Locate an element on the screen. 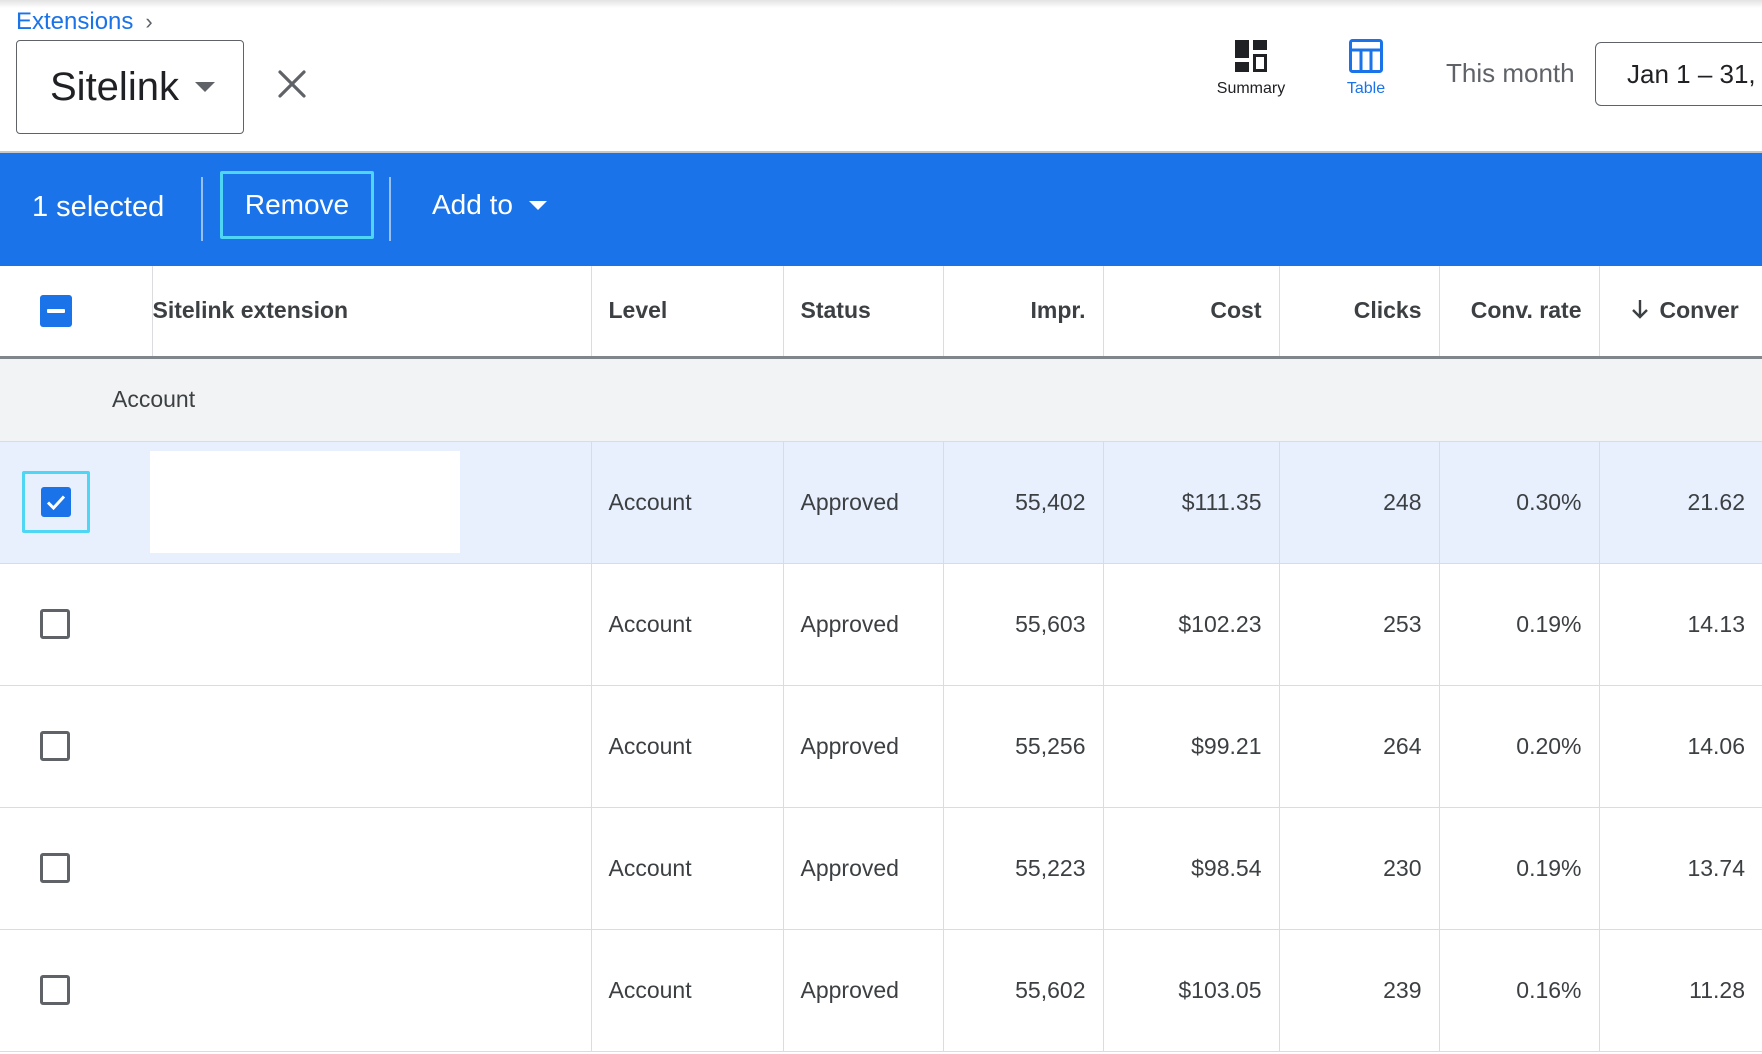  select-all-checkbox is located at coordinates (56, 310).